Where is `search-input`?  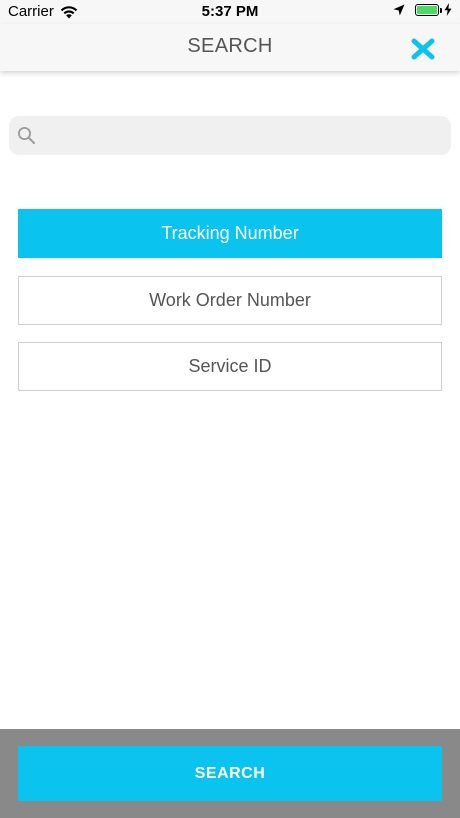 search-input is located at coordinates (245, 136).